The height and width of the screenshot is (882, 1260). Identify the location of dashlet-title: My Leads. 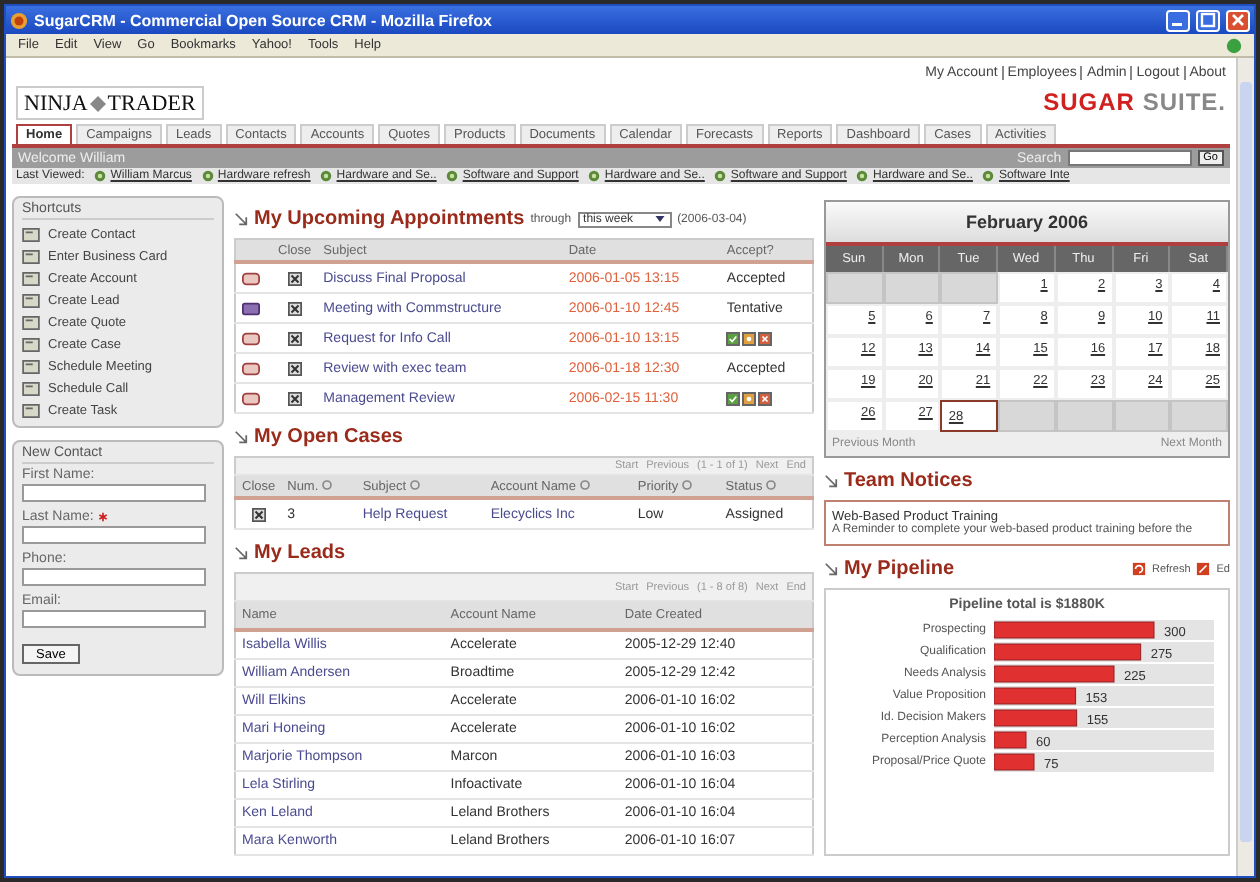
(300, 553).